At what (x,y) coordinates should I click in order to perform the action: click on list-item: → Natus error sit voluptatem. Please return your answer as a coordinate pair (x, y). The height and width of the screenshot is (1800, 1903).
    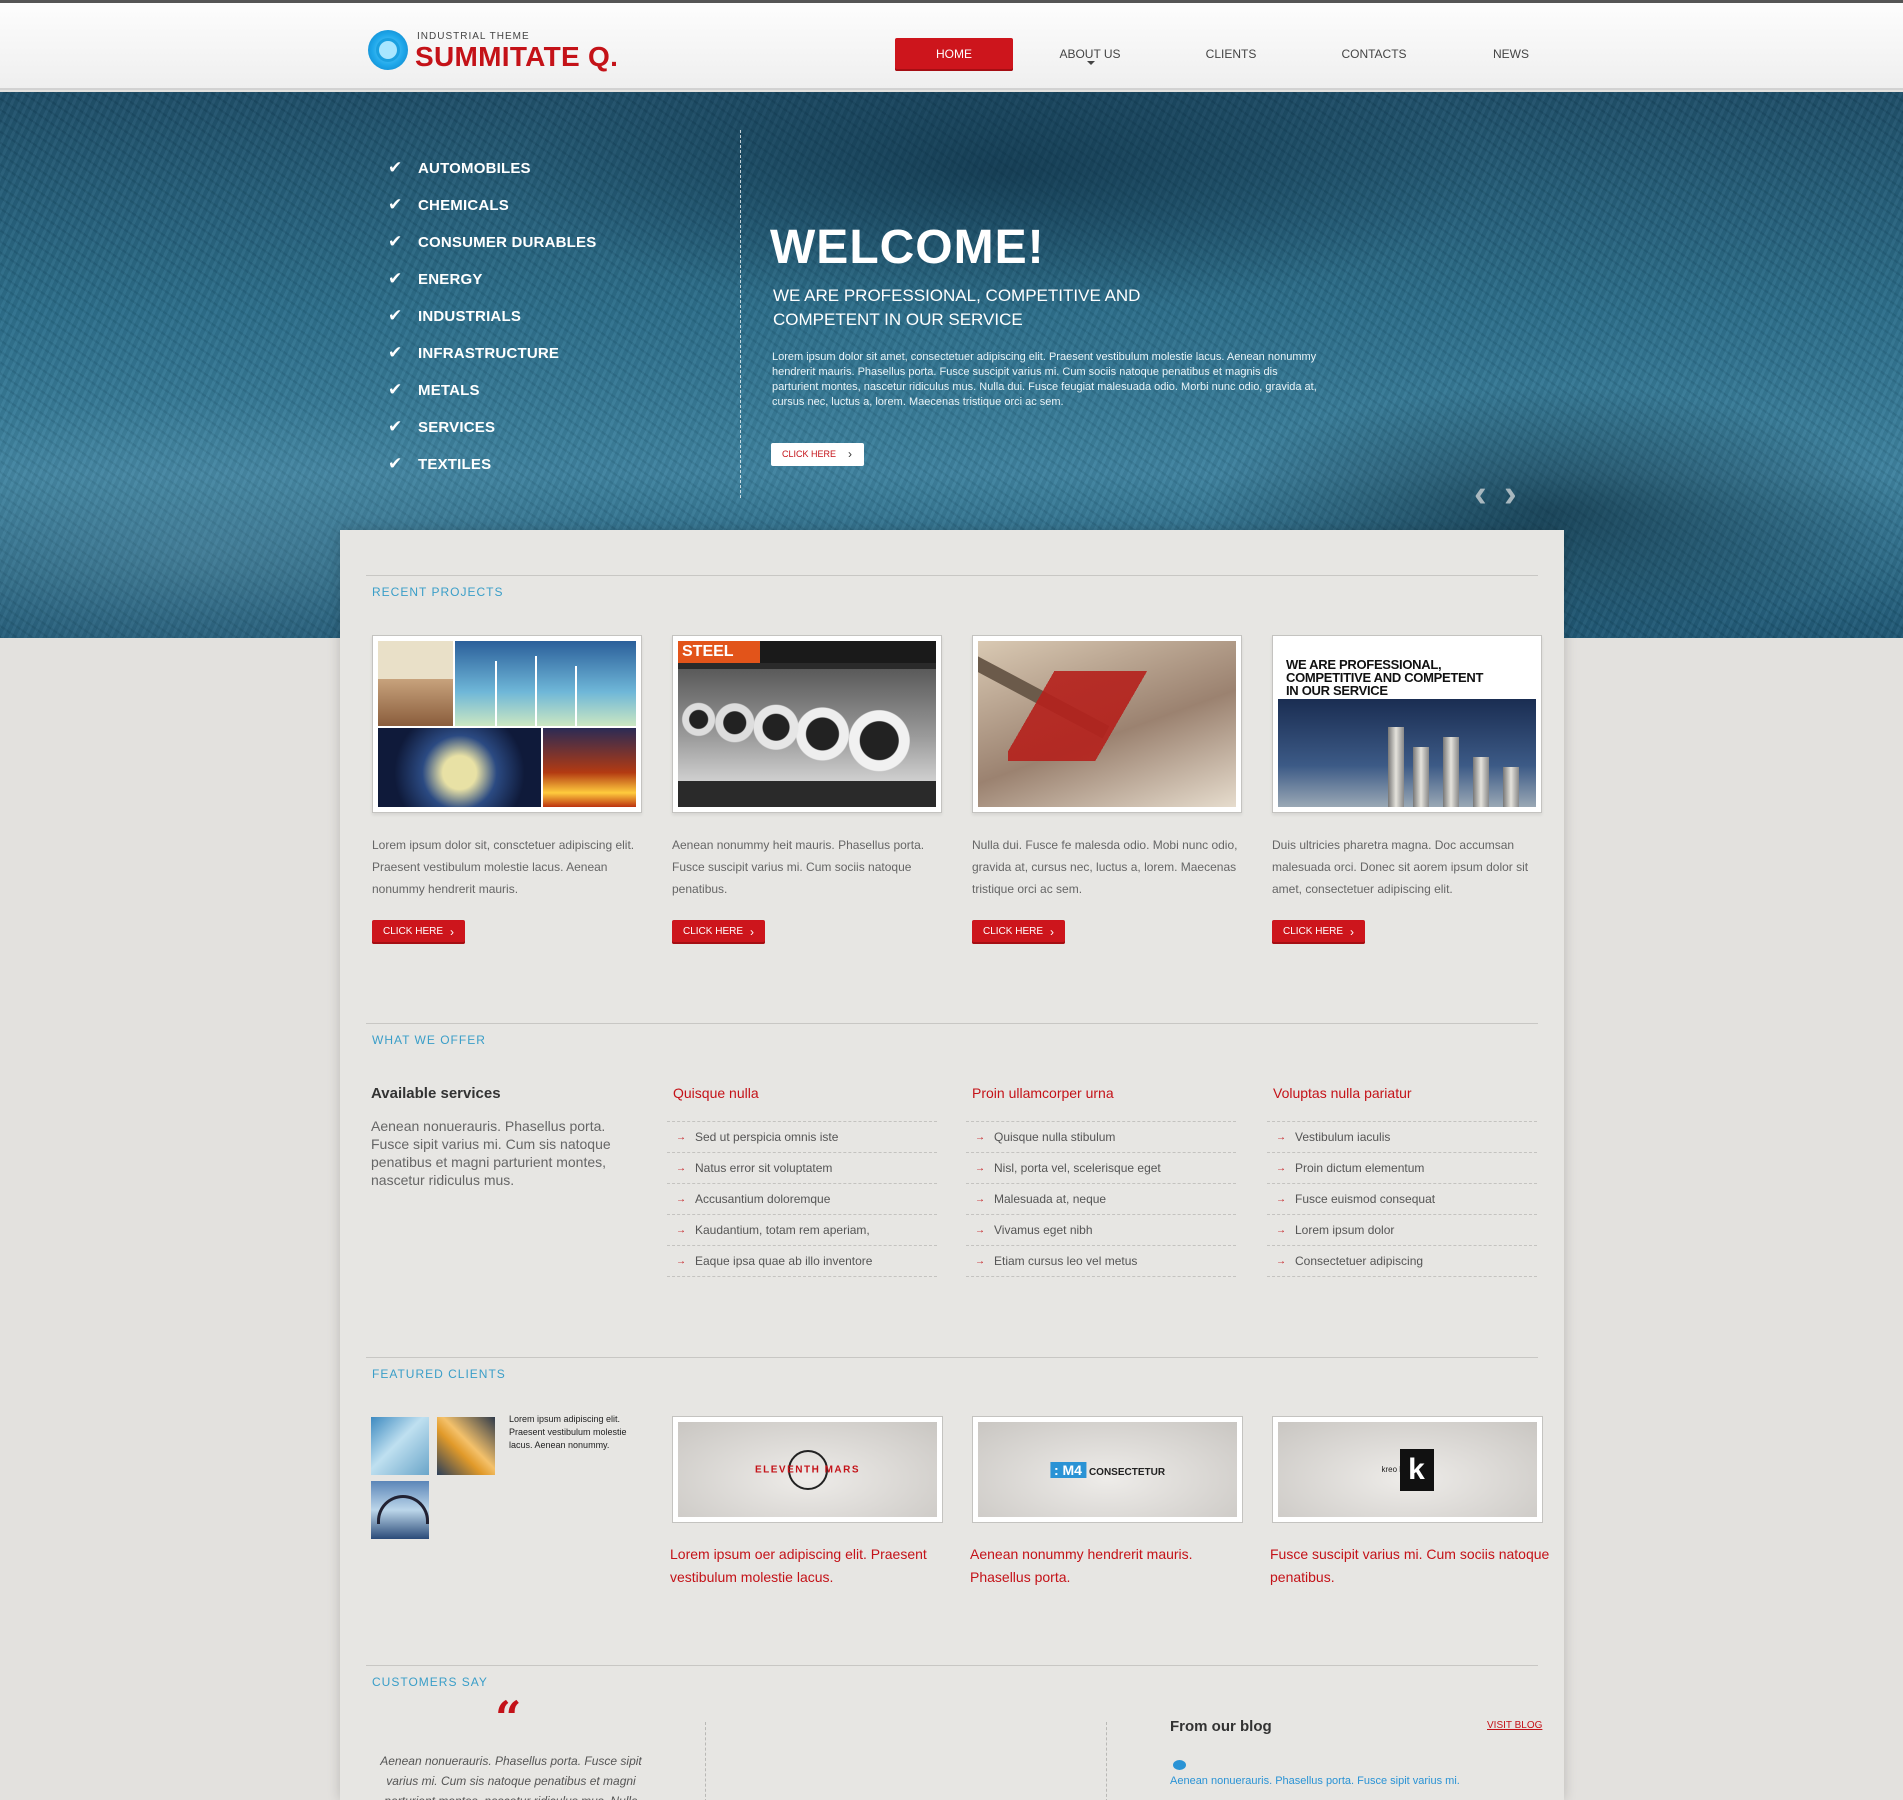
    Looking at the image, I should click on (802, 1168).